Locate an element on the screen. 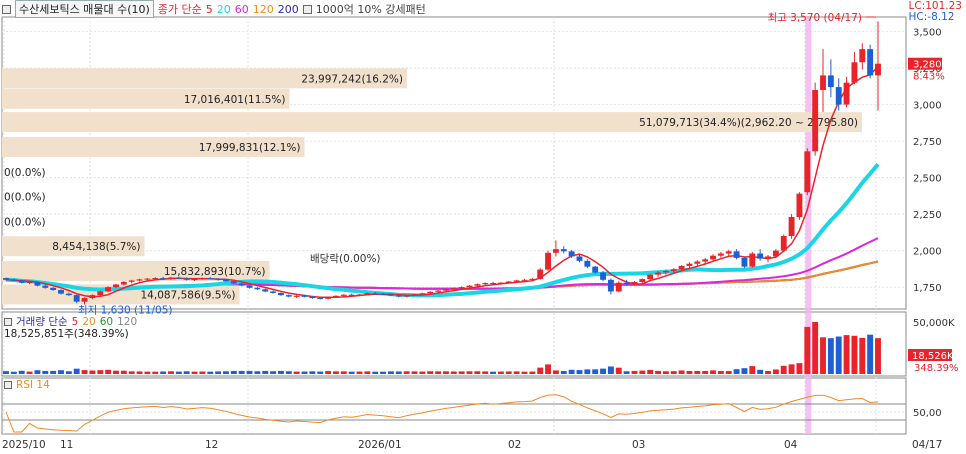 The image size is (966, 454). date-axis-label: 03 is located at coordinates (638, 445).